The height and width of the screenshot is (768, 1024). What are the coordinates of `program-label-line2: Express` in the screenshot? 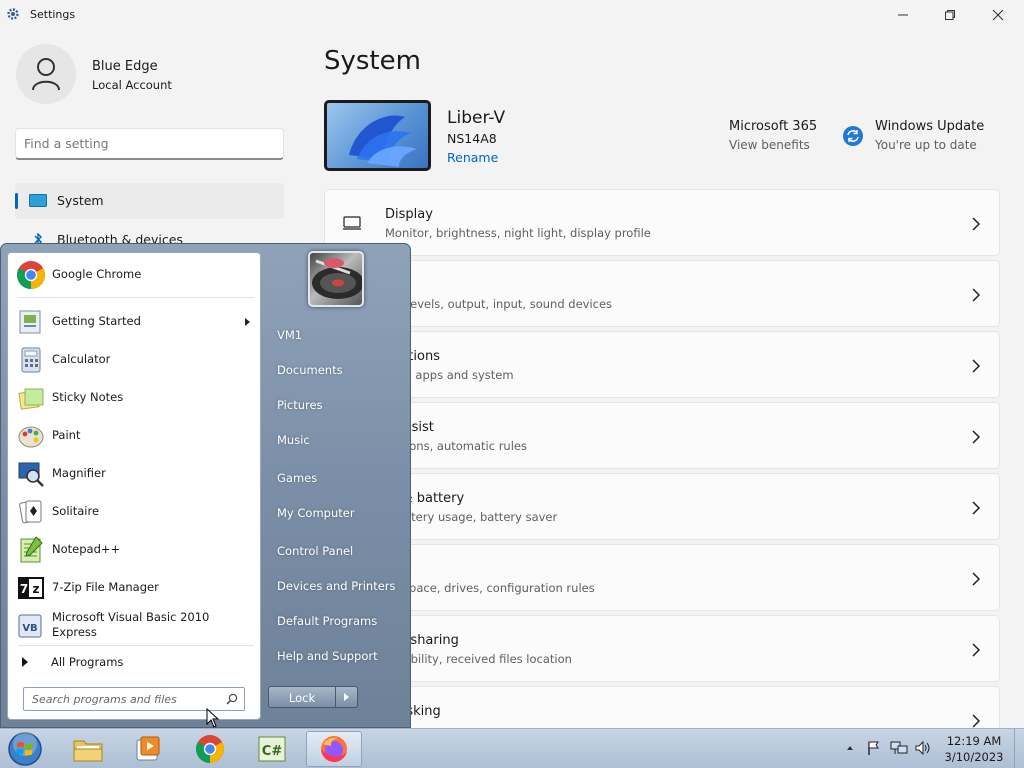 It's located at (74, 632).